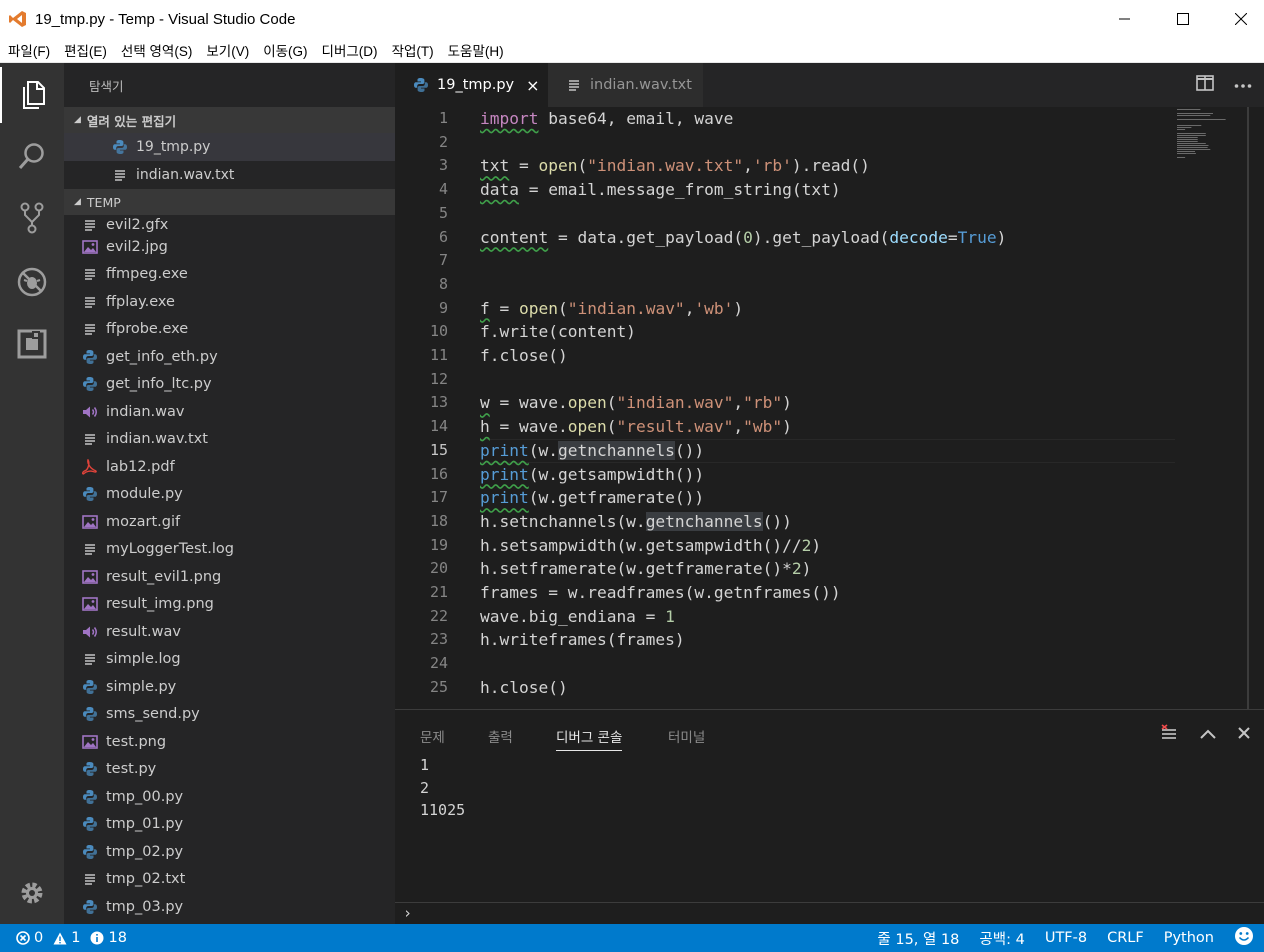 The image size is (1264, 952). I want to click on file-label: mozart.gif, so click(143, 521).